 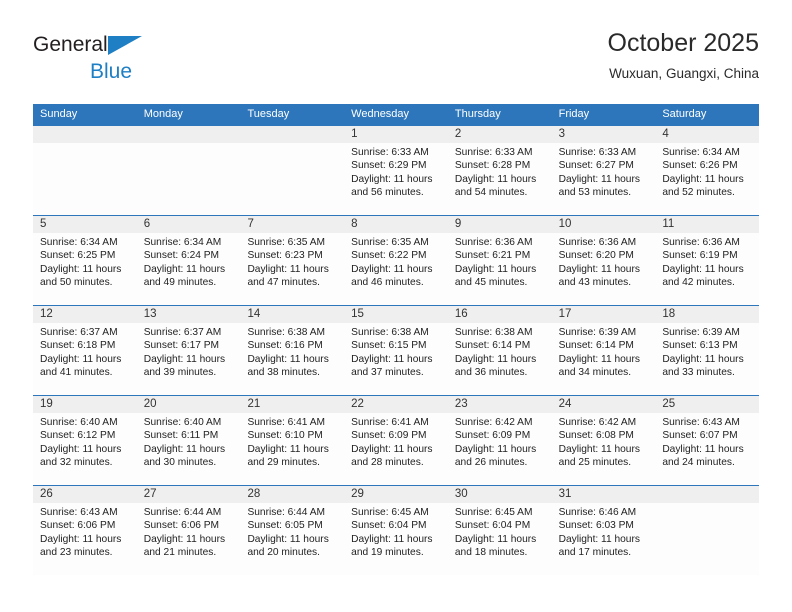 I want to click on sunset-text: Sunset: 6:08 PM, so click(x=596, y=436).